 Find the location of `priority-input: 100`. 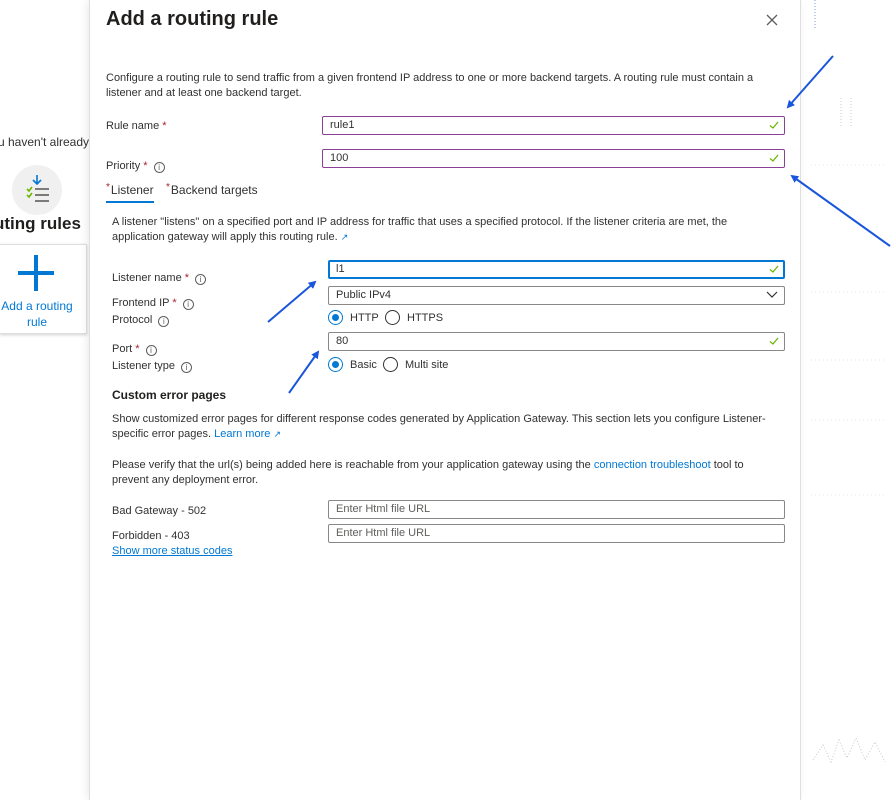

priority-input: 100 is located at coordinates (553, 158).